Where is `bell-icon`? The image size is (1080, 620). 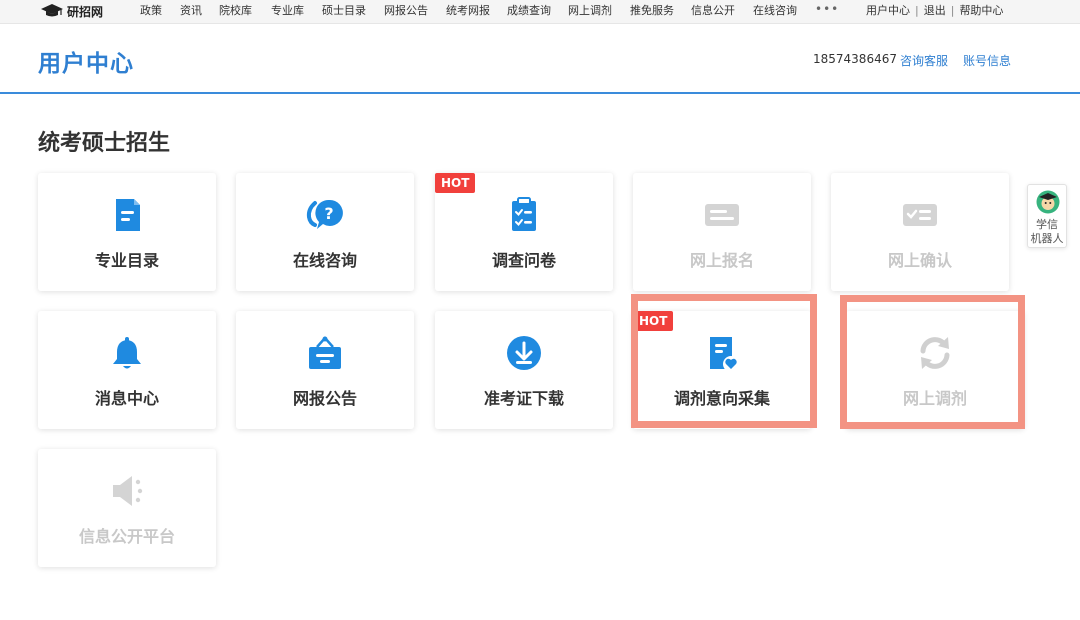
bell-icon is located at coordinates (127, 353).